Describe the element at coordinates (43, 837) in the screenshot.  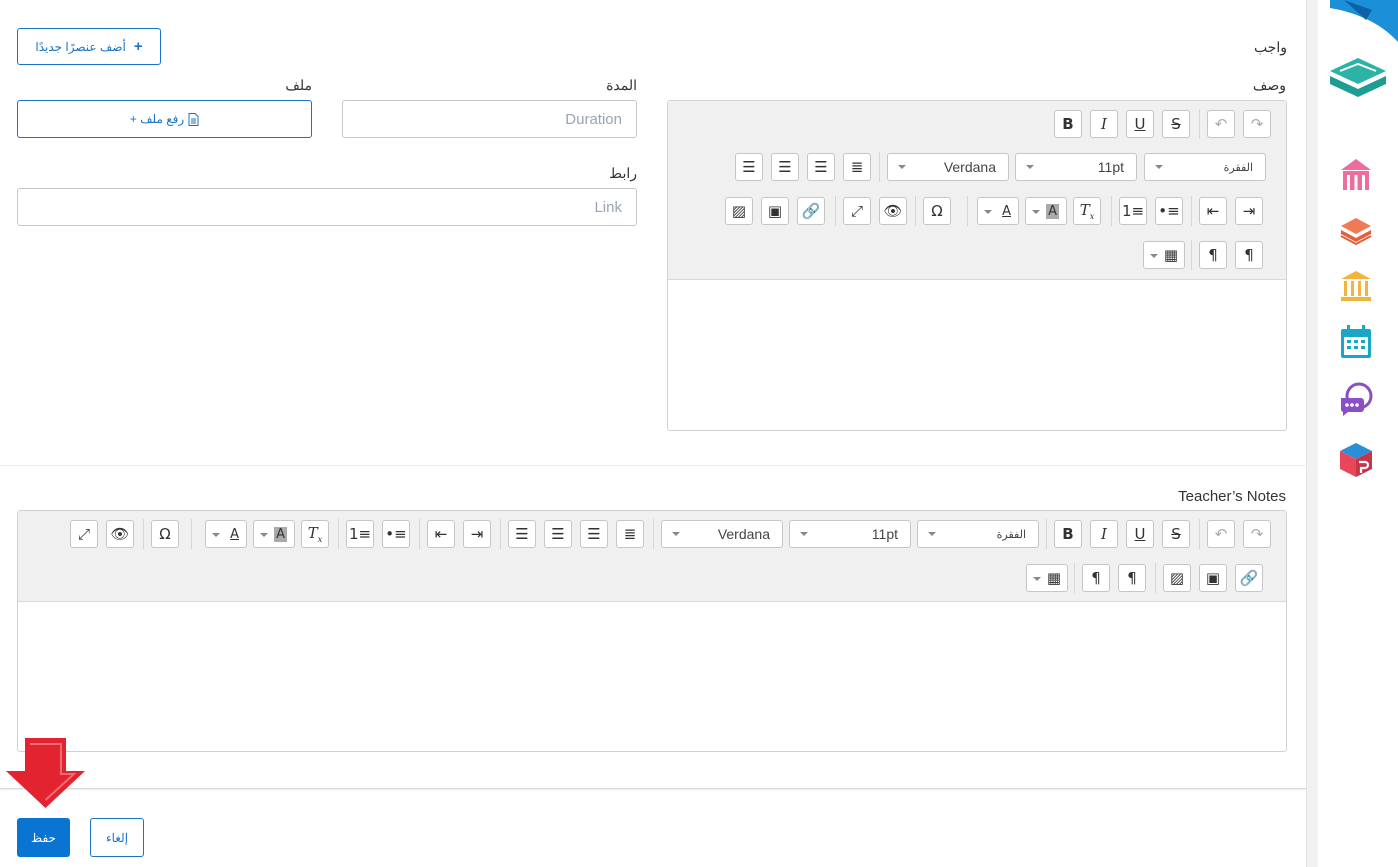
I see `save-button: حفظ` at that location.